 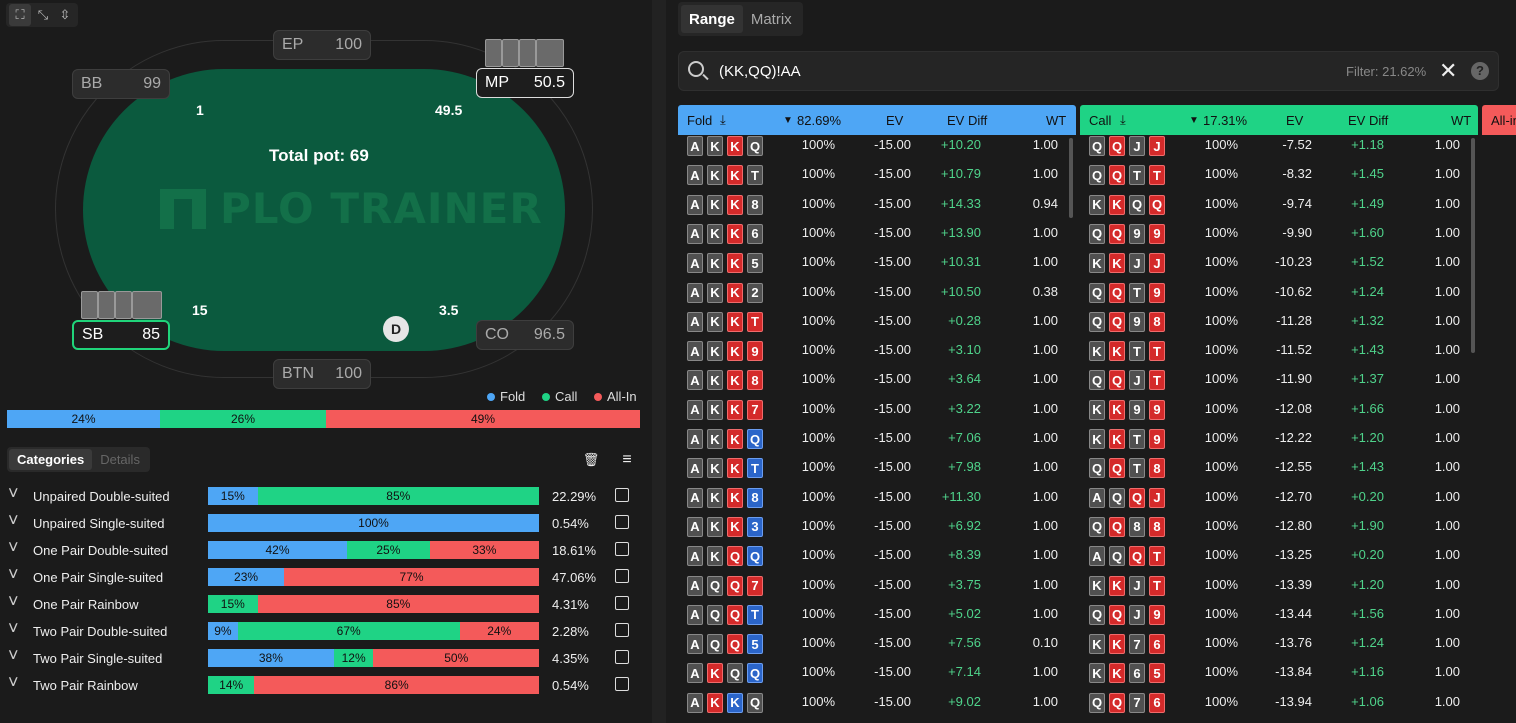 I want to click on hand-row: Q Q 7 6 100% -13.94 +1.06 1.00, so click(x=1279, y=700).